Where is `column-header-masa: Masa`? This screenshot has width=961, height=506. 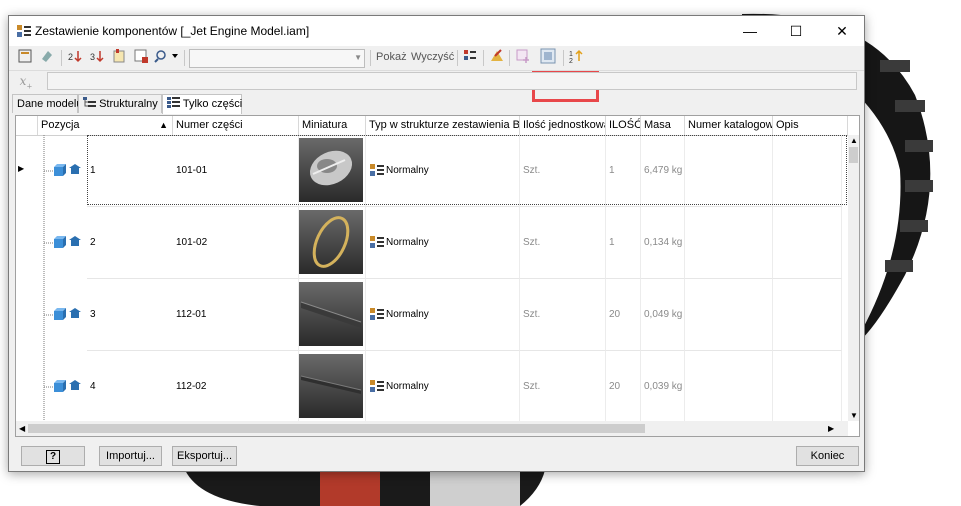 column-header-masa: Masa is located at coordinates (663, 125).